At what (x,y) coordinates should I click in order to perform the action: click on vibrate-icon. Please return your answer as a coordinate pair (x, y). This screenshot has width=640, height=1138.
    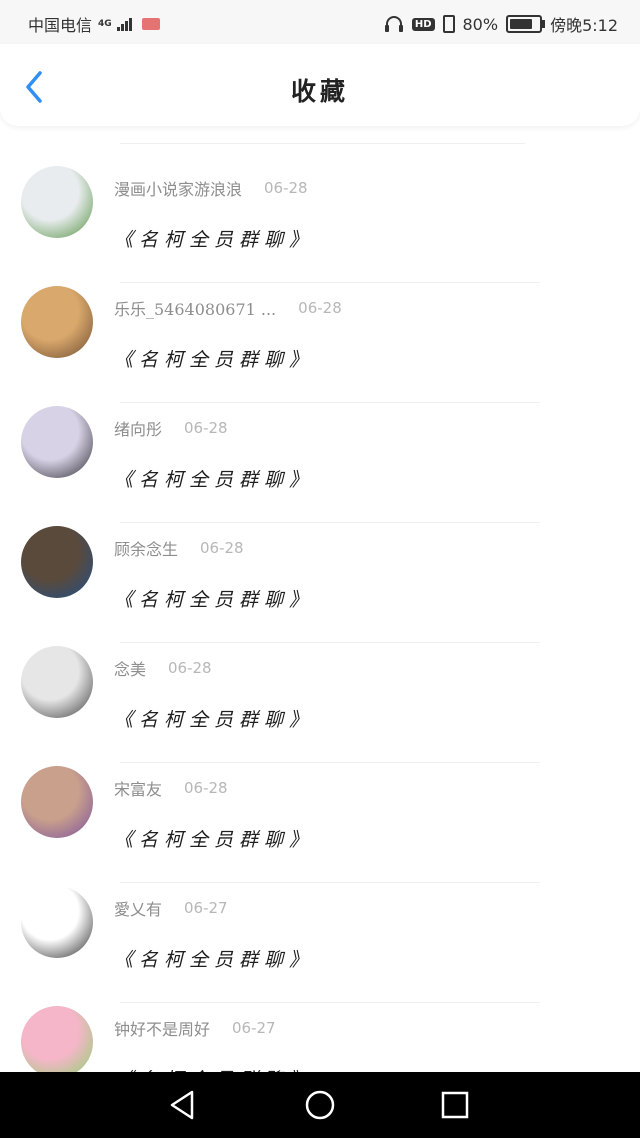
    Looking at the image, I should click on (448, 24).